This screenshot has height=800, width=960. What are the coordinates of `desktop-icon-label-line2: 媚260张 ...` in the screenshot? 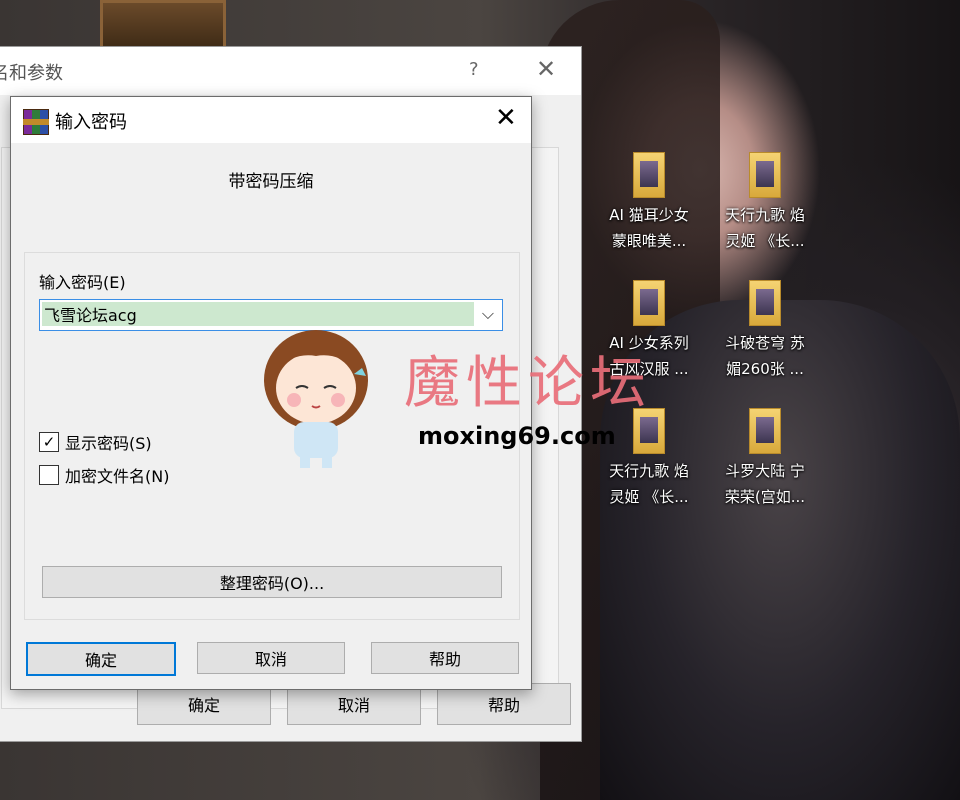 It's located at (765, 369).